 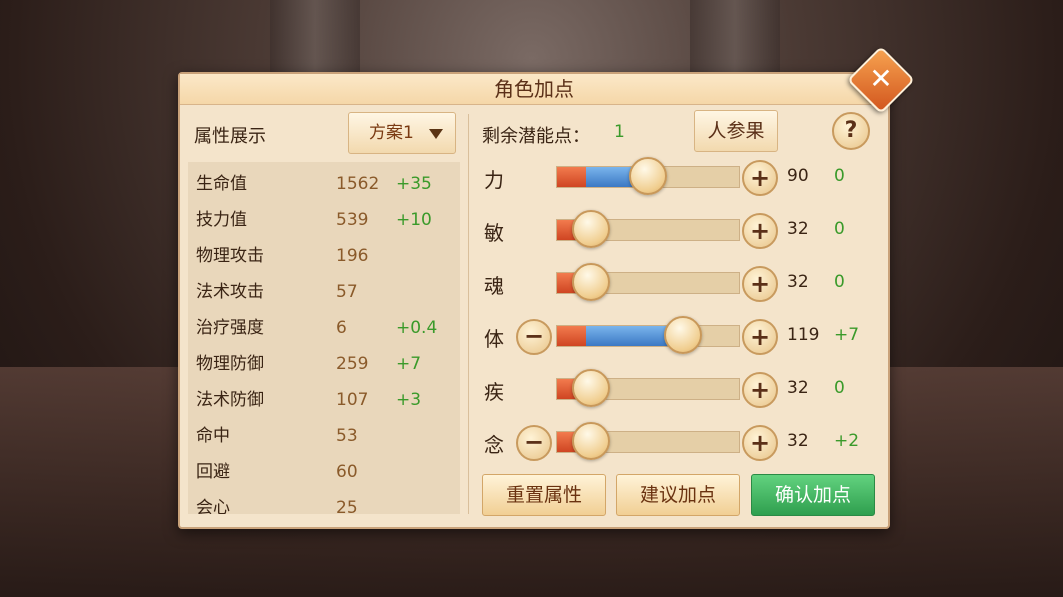 What do you see at coordinates (494, 392) in the screenshot?
I see `attribute-name: 疾` at bounding box center [494, 392].